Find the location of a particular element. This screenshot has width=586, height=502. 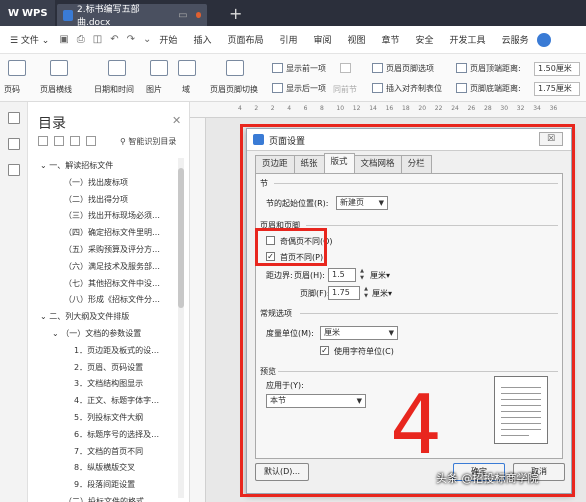

save-icon: ▣ is located at coordinates (63, 39).